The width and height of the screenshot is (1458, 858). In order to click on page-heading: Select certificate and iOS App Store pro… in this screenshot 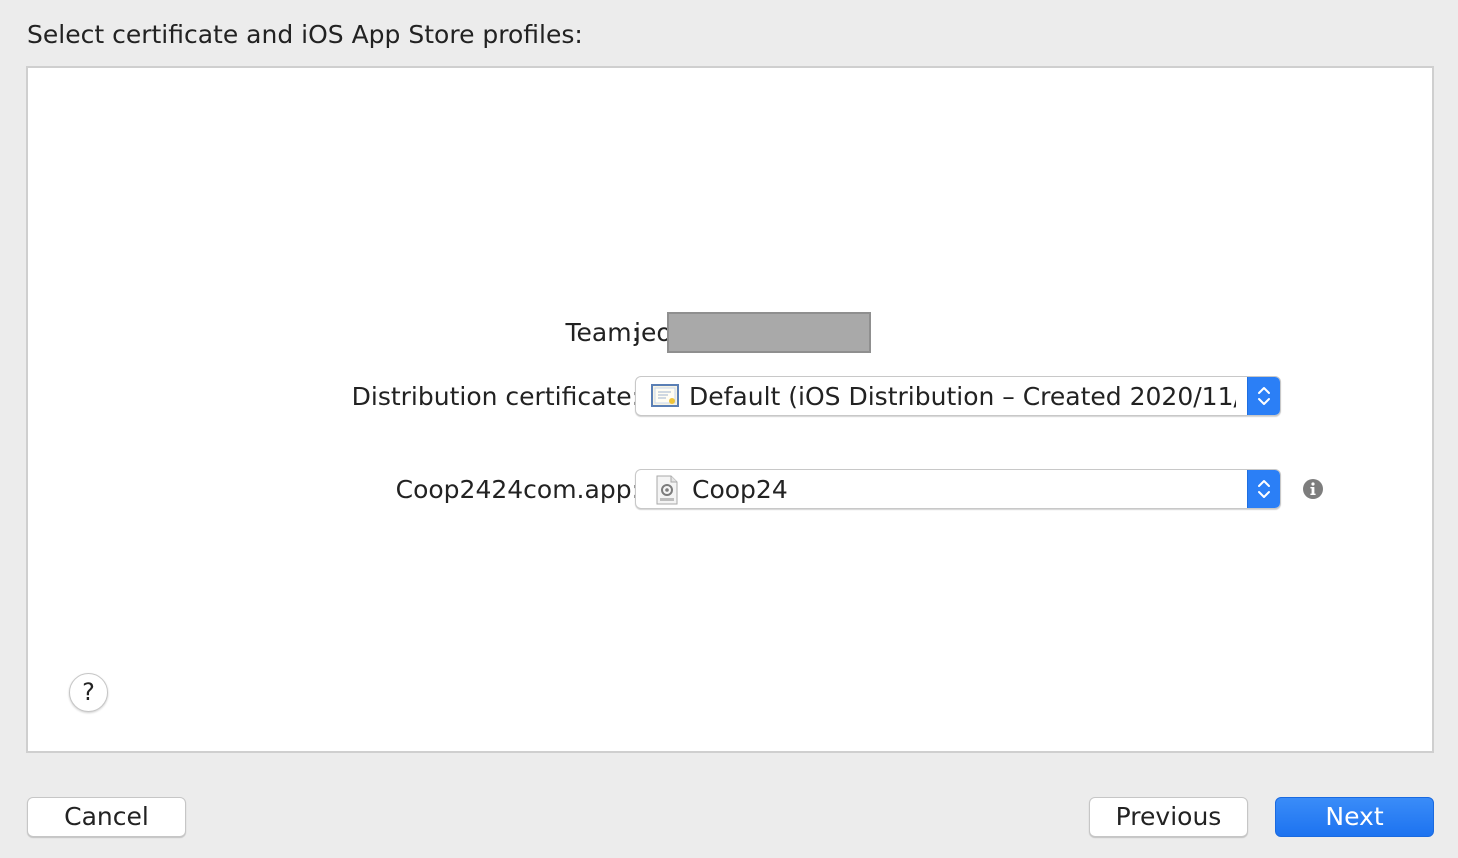, I will do `click(305, 34)`.